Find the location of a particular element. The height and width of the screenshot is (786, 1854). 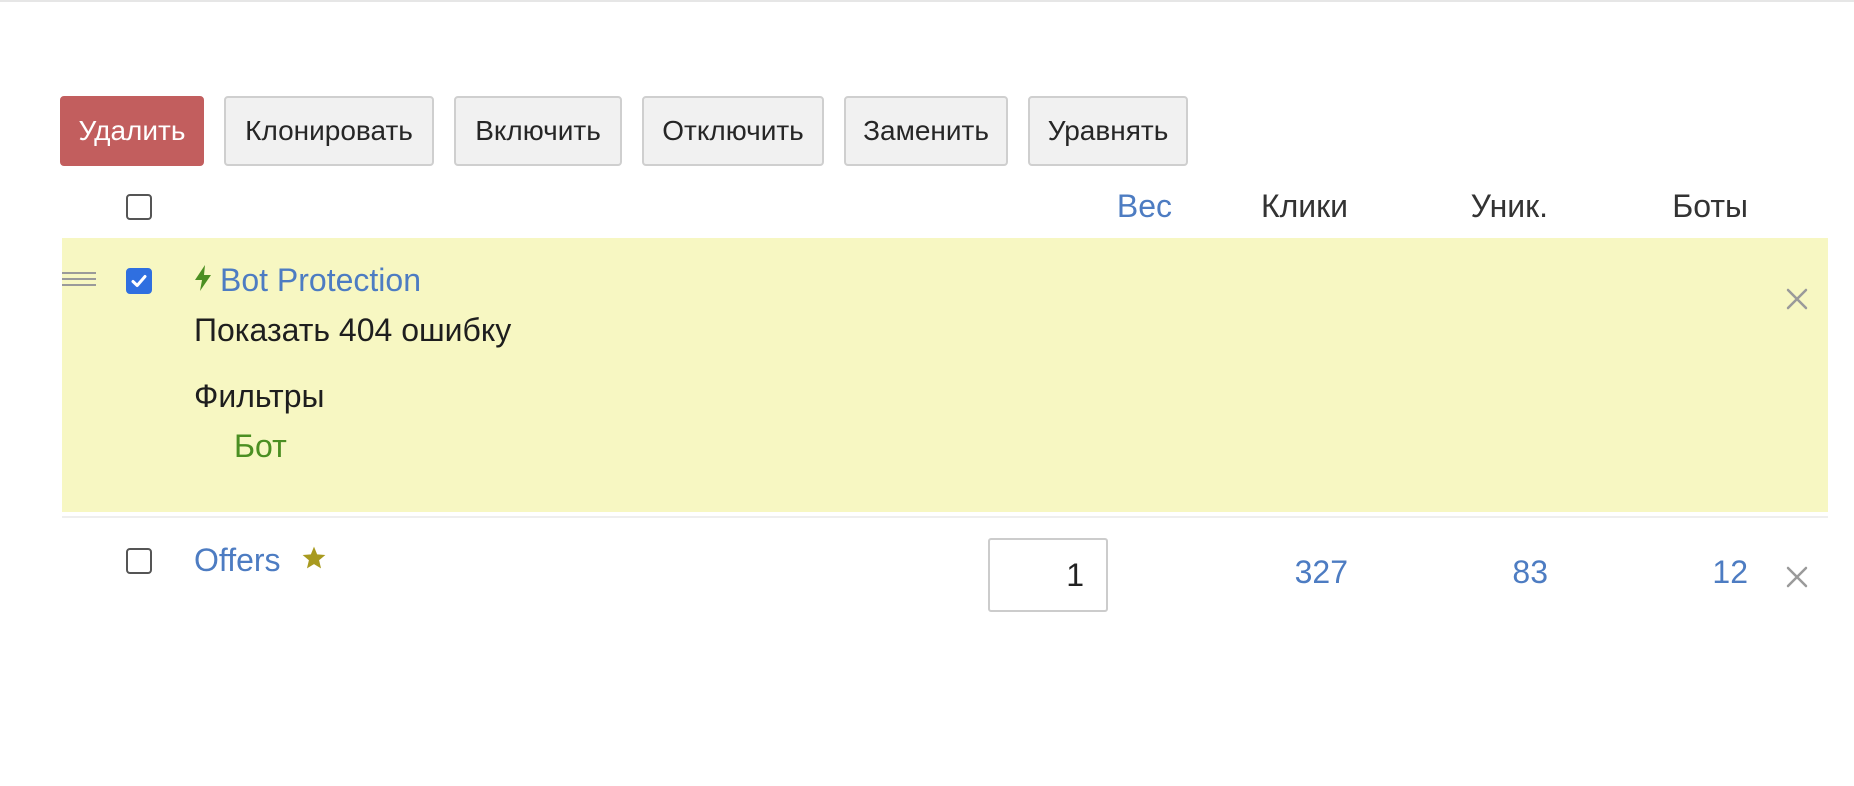

column-header-weight: Вес is located at coordinates (1112, 206).